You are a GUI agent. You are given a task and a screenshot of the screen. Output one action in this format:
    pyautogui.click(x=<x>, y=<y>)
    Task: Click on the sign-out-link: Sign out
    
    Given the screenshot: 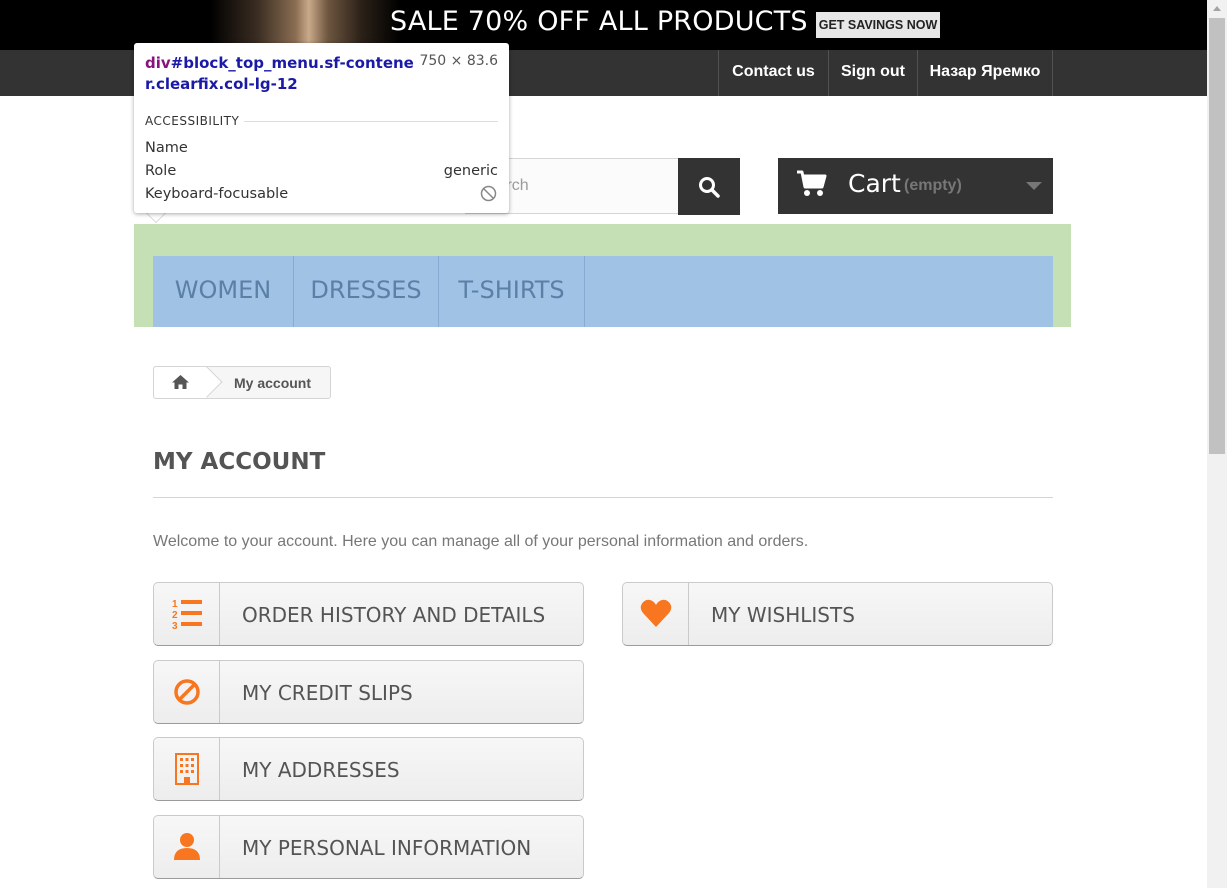 What is the action you would take?
    pyautogui.click(x=872, y=73)
    